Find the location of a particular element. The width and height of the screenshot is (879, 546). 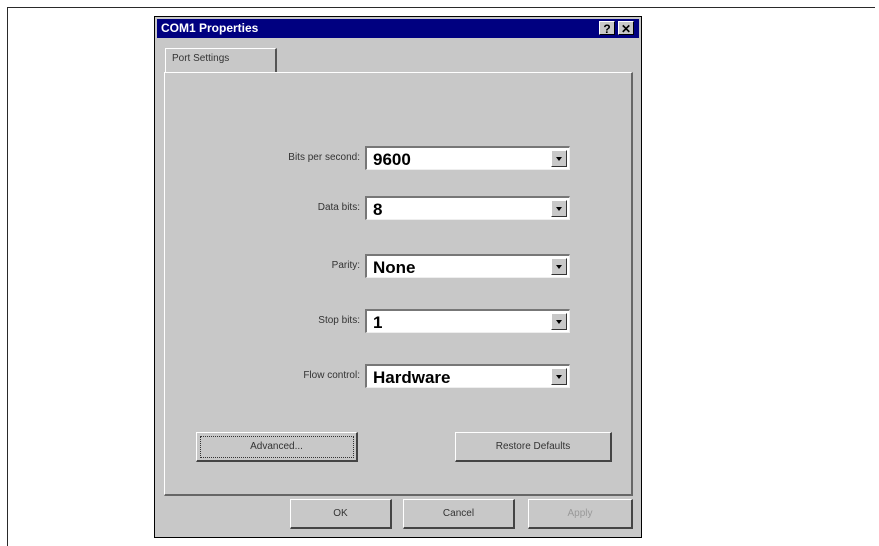

title-bar: COM1 Properties ? ✕ is located at coordinates (398, 28).